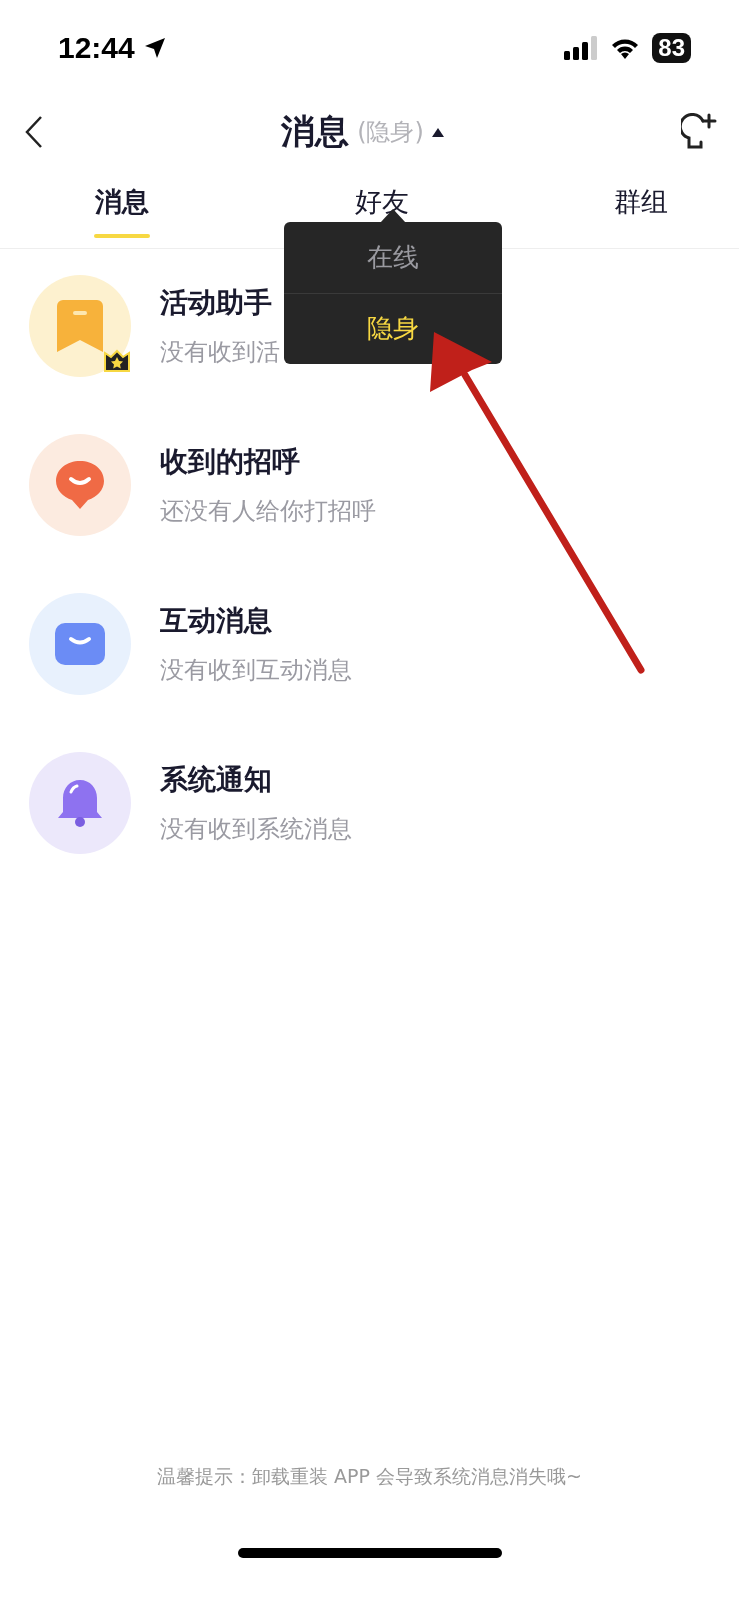 This screenshot has height=1600, width=739. I want to click on page-title: 消息, so click(315, 131).